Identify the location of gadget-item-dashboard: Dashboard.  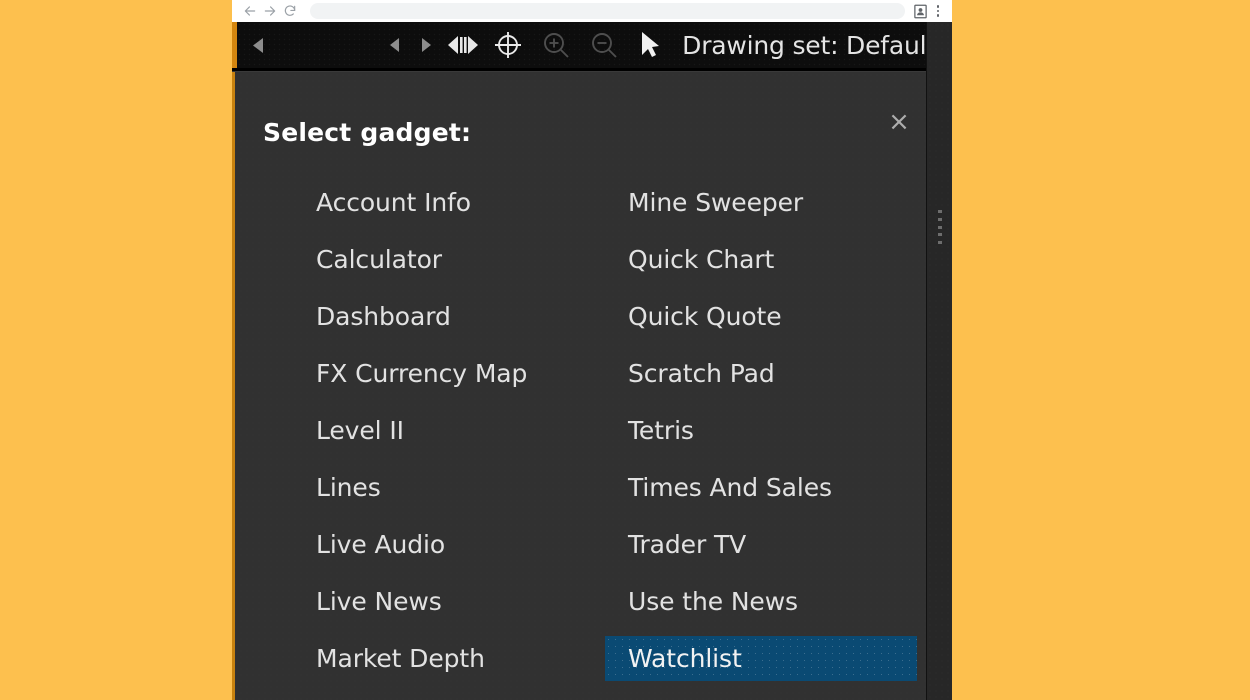
(449, 316).